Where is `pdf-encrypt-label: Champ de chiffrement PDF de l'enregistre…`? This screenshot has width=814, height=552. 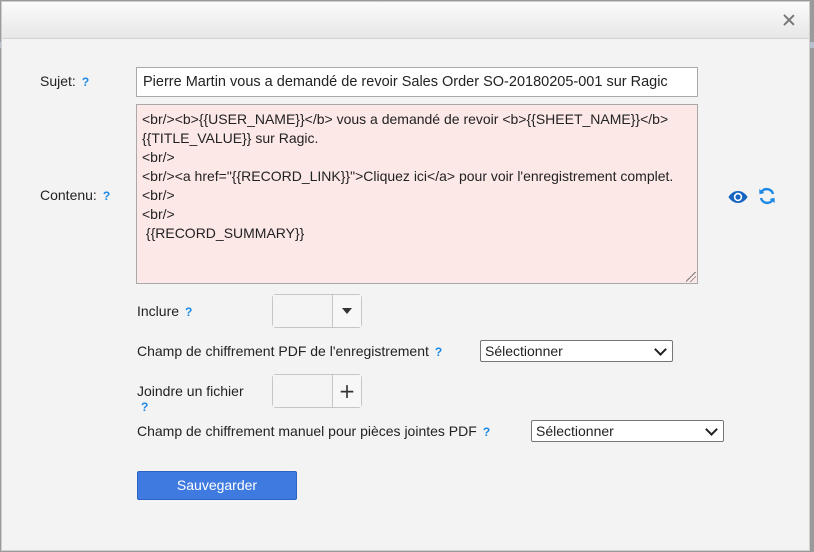
pdf-encrypt-label: Champ de chiffrement PDF de l'enregistre… is located at coordinates (283, 351).